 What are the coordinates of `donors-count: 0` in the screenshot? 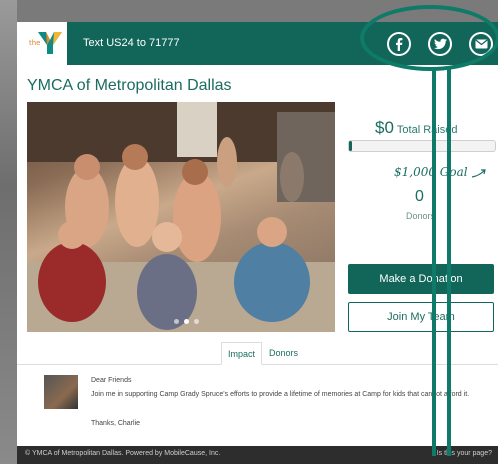 It's located at (419, 196).